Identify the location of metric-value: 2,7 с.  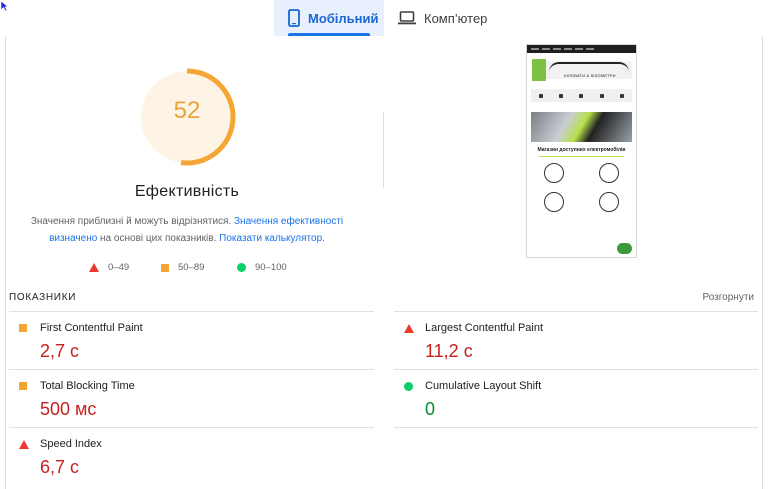
(60, 351).